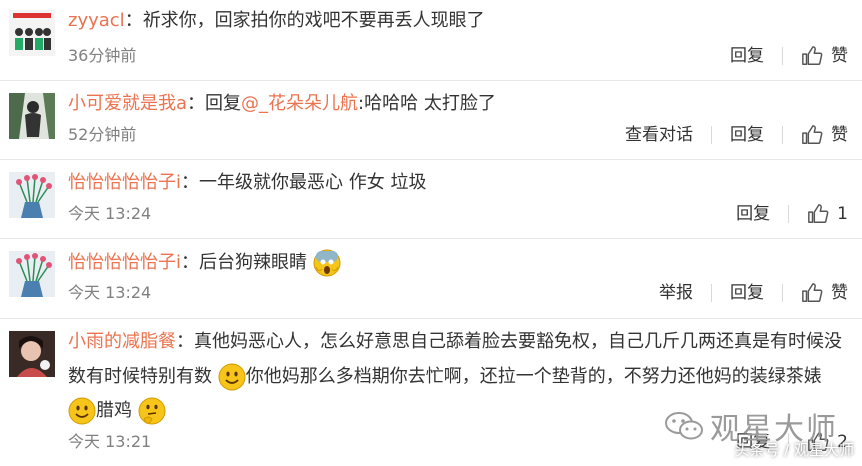 The width and height of the screenshot is (862, 466). Describe the element at coordinates (253, 262) in the screenshot. I see `comment-text: 后台狗辣眼睛` at that location.